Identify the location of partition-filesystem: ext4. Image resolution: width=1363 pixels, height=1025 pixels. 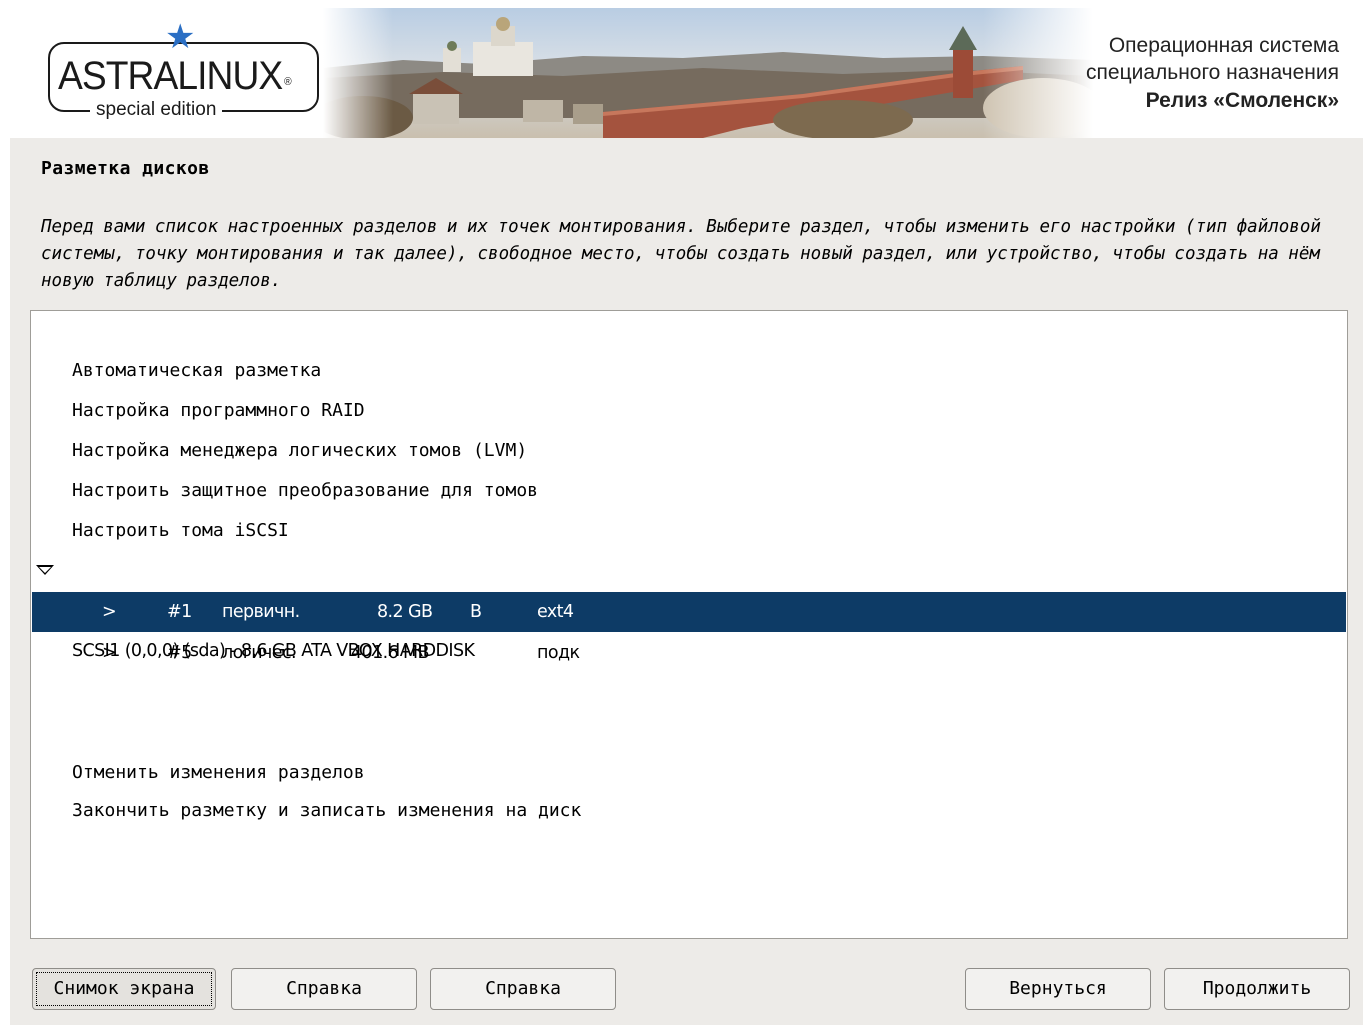
(555, 612).